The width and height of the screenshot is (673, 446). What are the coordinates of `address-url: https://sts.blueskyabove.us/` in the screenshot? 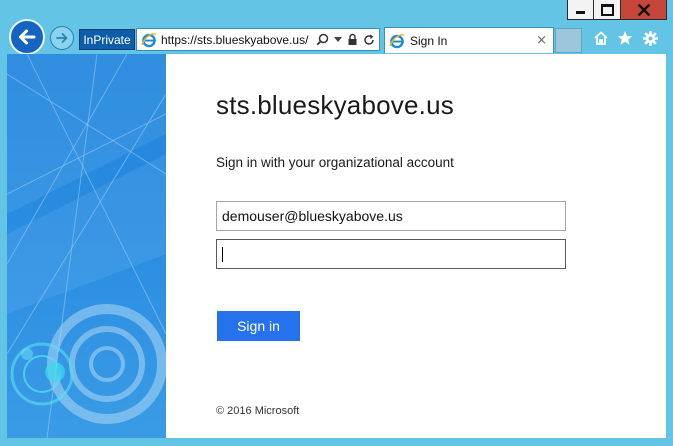 It's located at (236, 40).